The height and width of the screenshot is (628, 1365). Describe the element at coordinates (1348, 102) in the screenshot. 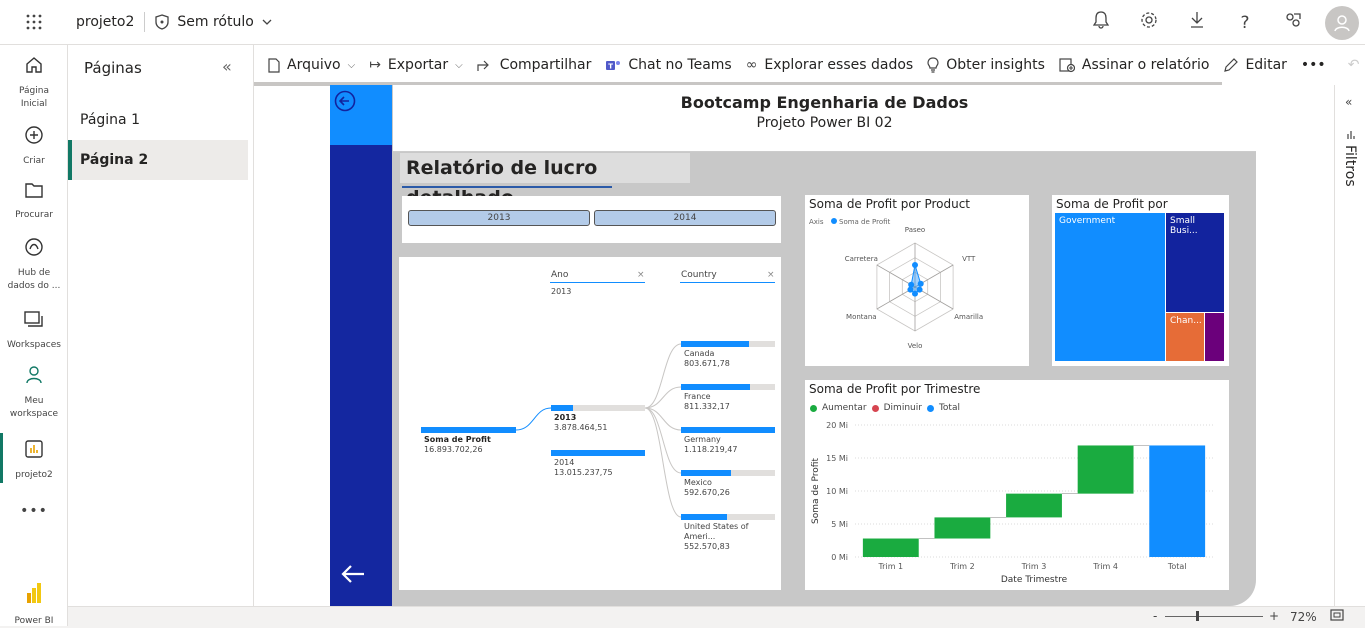

I see `expand-icon: «` at that location.